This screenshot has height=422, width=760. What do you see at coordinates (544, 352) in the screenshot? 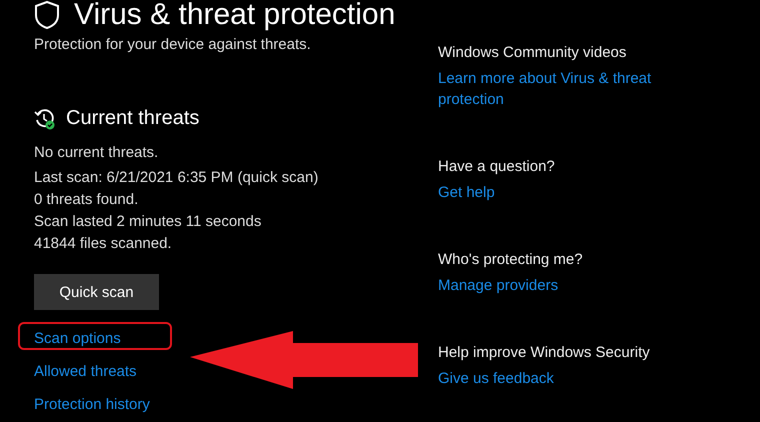
I see `section-heading: Help improve Windows Security` at bounding box center [544, 352].